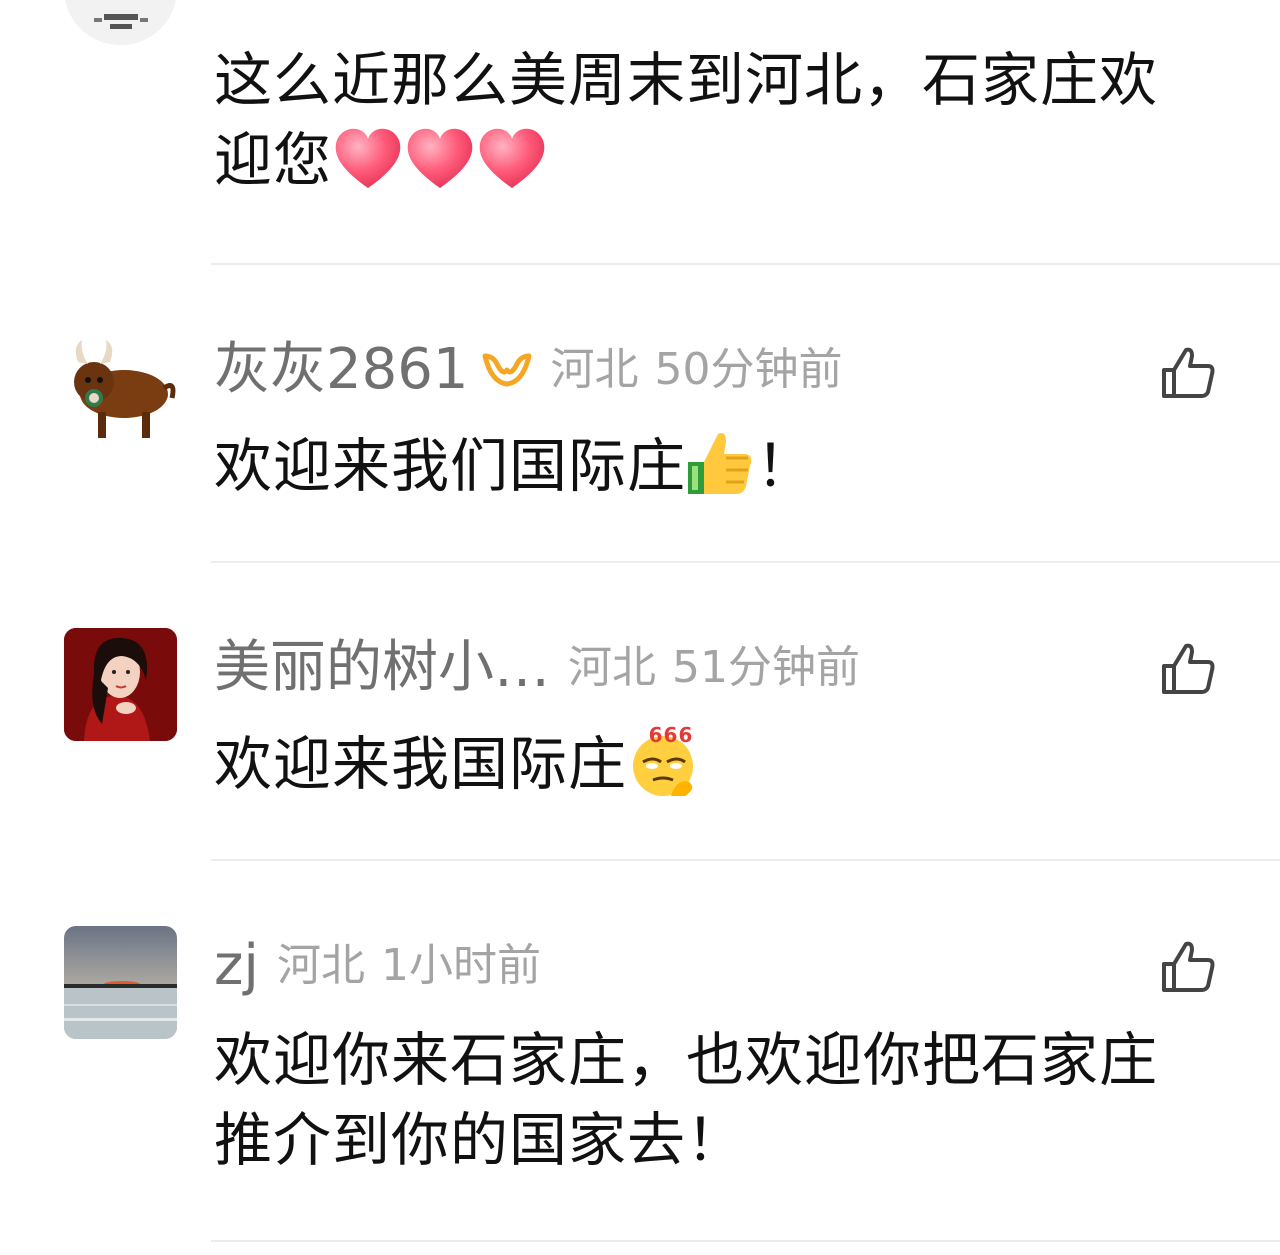 Image resolution: width=1280 pixels, height=1255 pixels. What do you see at coordinates (686, 80) in the screenshot?
I see `comment-text-line: 这么近那么美周末到河北，石家庄欢` at bounding box center [686, 80].